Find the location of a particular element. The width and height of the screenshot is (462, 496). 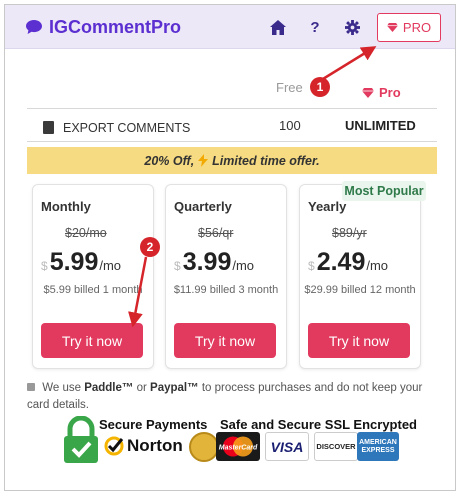

plan-billed-text: $11.99 billed 3 month is located at coordinates (226, 290).